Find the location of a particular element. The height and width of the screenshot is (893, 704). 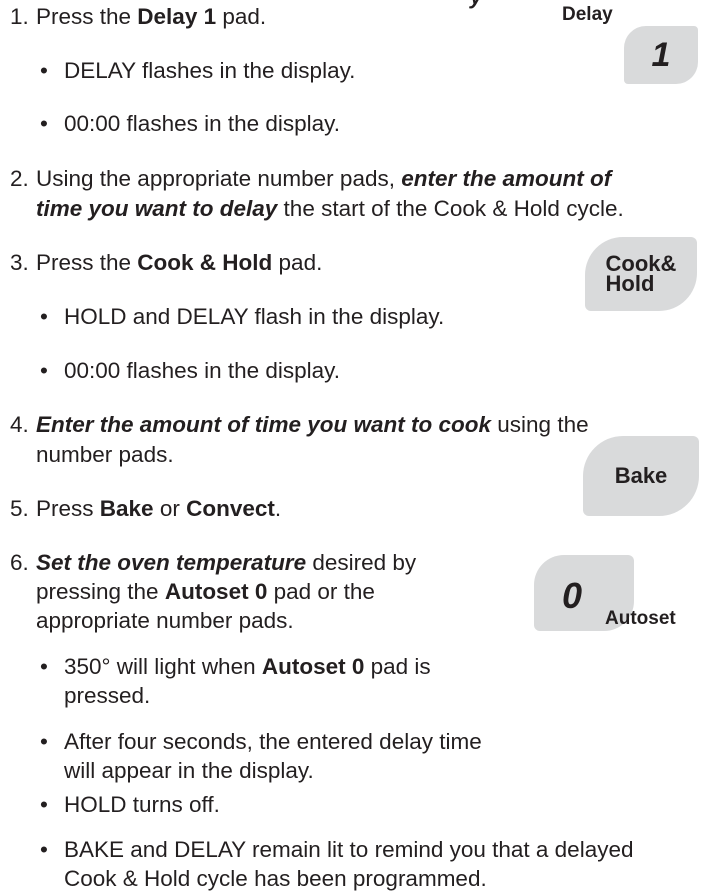

cook-hold-pad-label: Cook& Hold is located at coordinates (641, 273).